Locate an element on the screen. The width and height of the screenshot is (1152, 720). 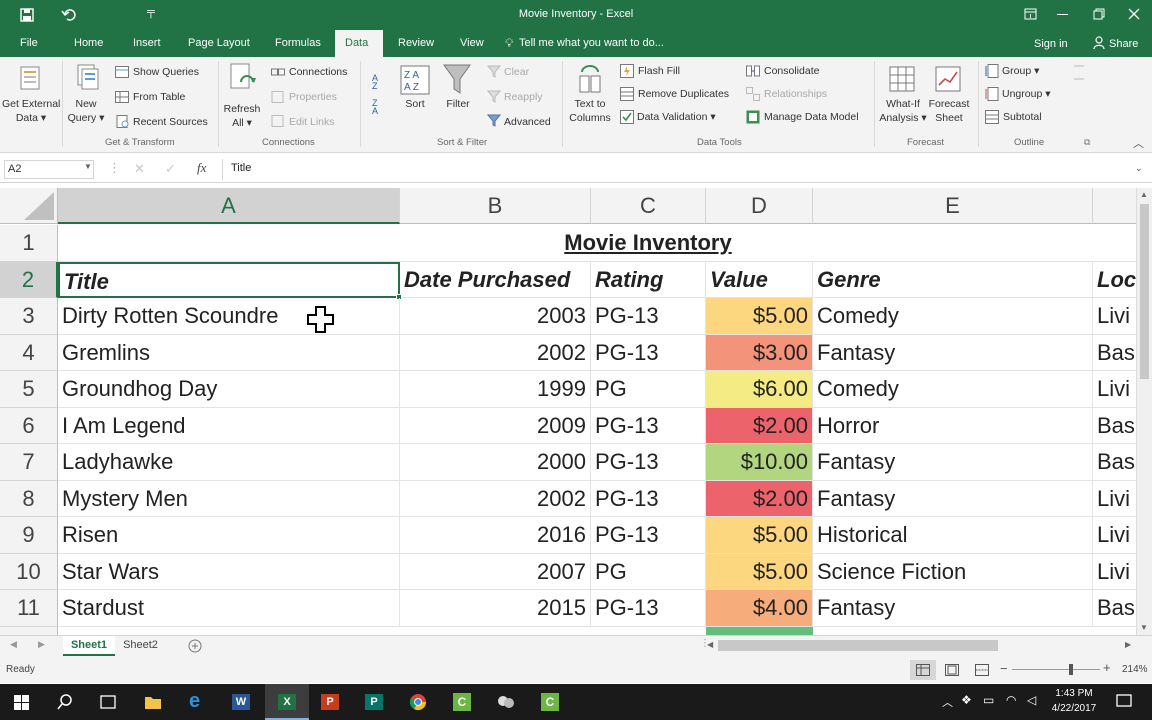
manage-data-model-button: Manage Data Model is located at coordinates (811, 117).